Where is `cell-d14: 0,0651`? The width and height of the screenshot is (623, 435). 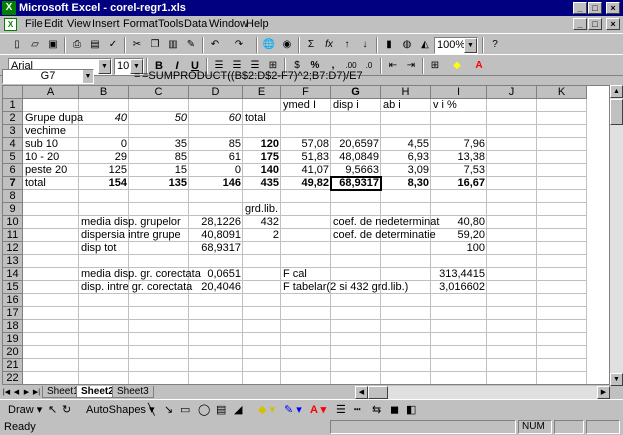 cell-d14: 0,0651 is located at coordinates (216, 274).